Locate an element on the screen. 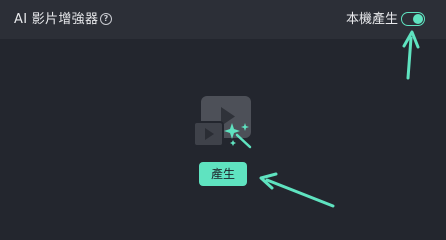 The height and width of the screenshot is (240, 446). toggle-knob is located at coordinates (418, 19).